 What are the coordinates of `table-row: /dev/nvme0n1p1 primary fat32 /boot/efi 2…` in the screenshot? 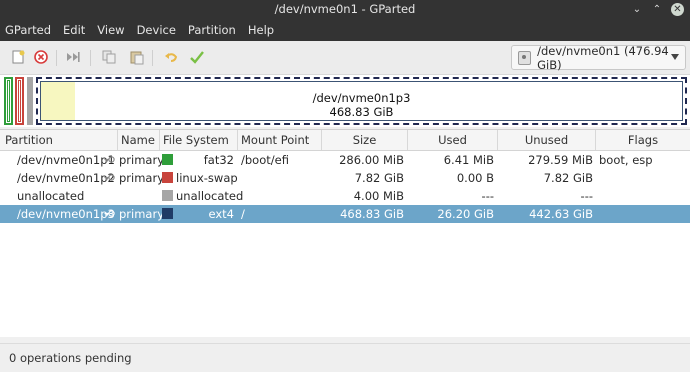 It's located at (345, 160).